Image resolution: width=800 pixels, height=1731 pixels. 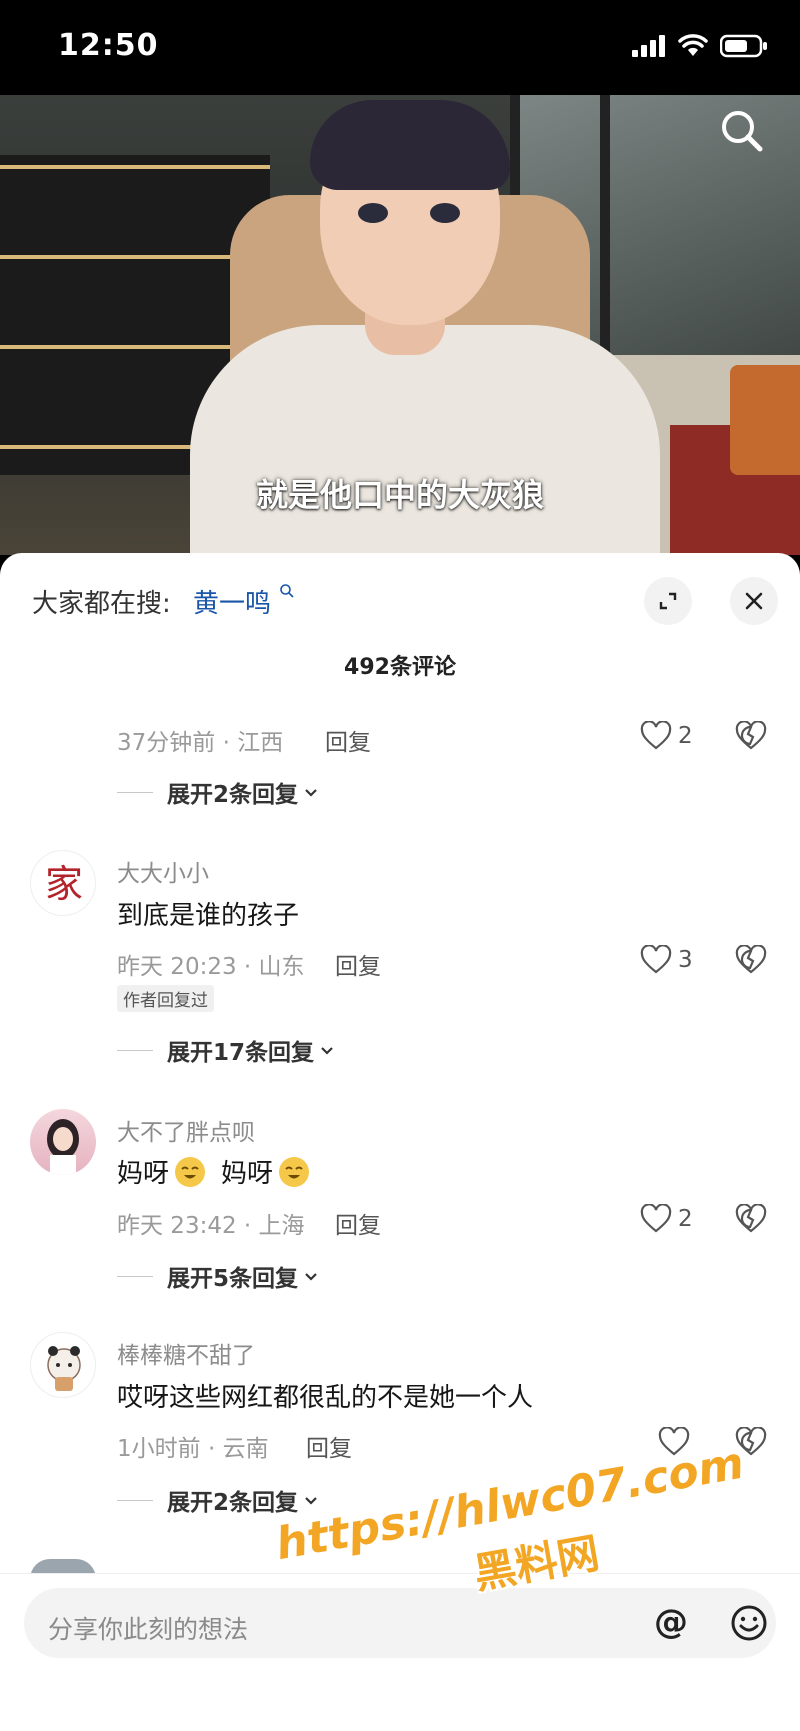 I want to click on svg-text: 家, so click(x=64, y=884).